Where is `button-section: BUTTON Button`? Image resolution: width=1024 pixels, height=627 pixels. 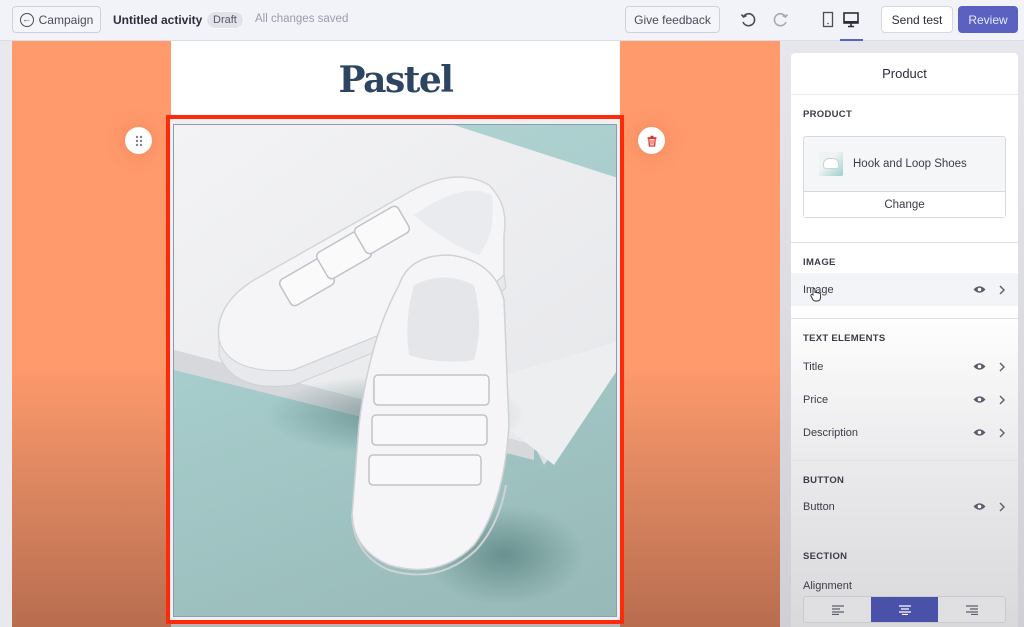
button-section: BUTTON Button is located at coordinates (904, 499).